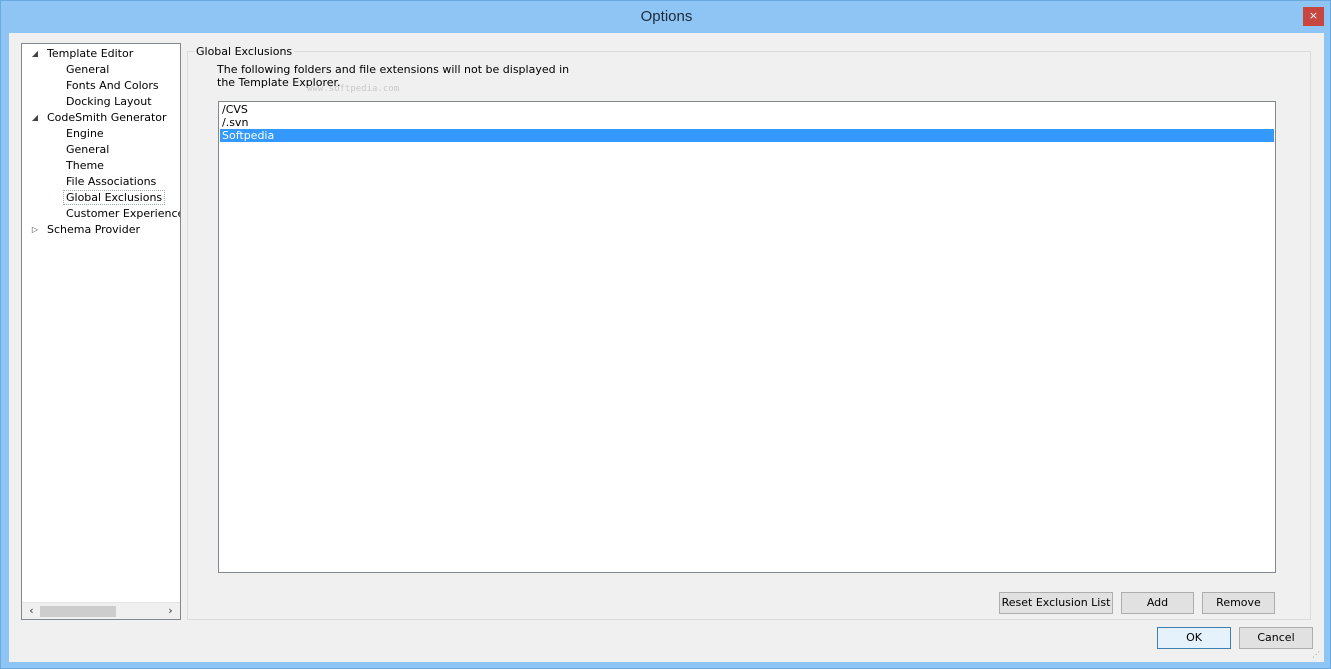  What do you see at coordinates (112, 86) in the screenshot?
I see `tree-item: Fonts And Colors` at bounding box center [112, 86].